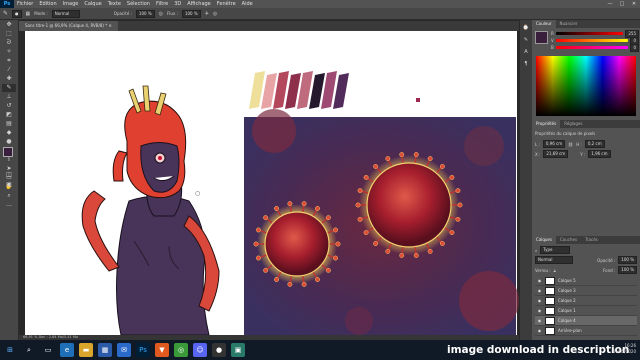  Describe the element at coordinates (599, 154) in the screenshot. I see `y-field: 1,96 cm` at that location.